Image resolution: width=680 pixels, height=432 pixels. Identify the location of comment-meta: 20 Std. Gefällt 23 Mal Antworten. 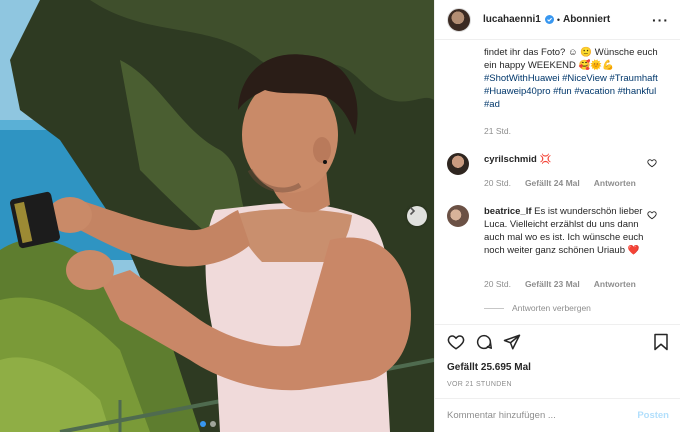
(560, 284).